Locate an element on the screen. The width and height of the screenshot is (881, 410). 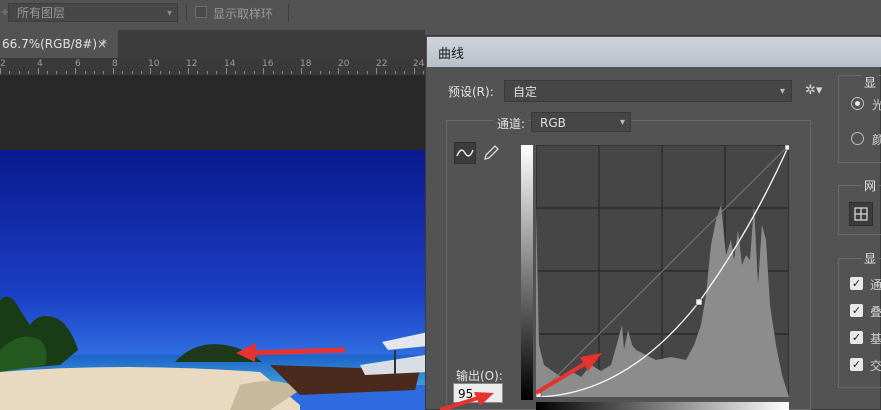
grid-icon is located at coordinates (861, 214).